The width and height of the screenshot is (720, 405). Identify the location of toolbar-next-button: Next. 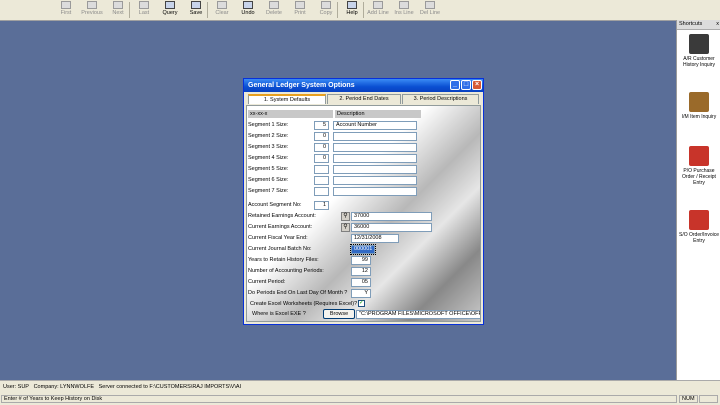
(118, 10).